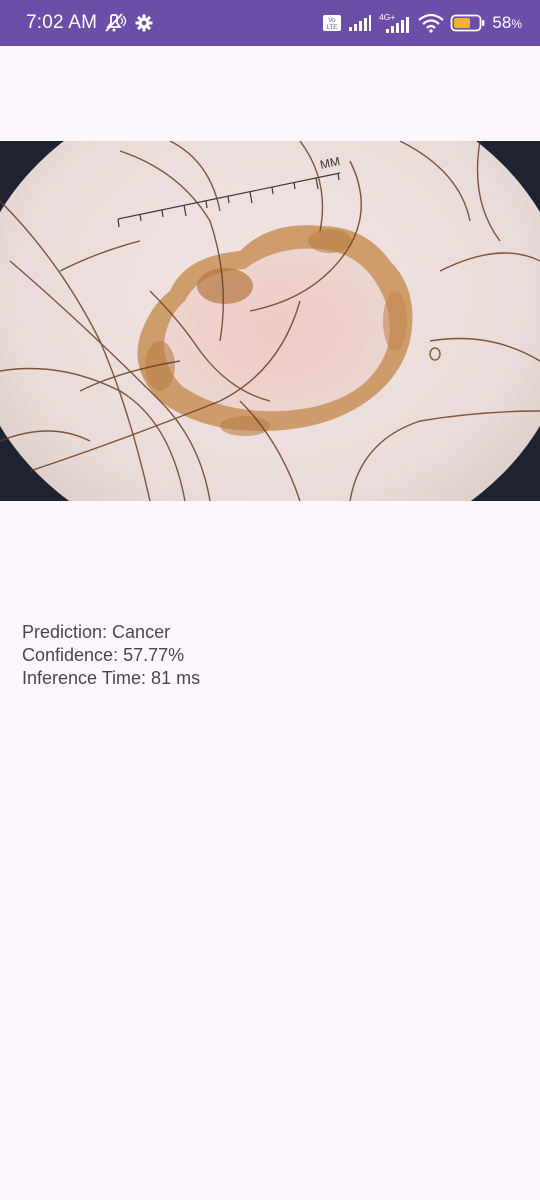 This screenshot has height=1200, width=540. Describe the element at coordinates (333, 20) in the screenshot. I see `svg-text: Vo` at that location.